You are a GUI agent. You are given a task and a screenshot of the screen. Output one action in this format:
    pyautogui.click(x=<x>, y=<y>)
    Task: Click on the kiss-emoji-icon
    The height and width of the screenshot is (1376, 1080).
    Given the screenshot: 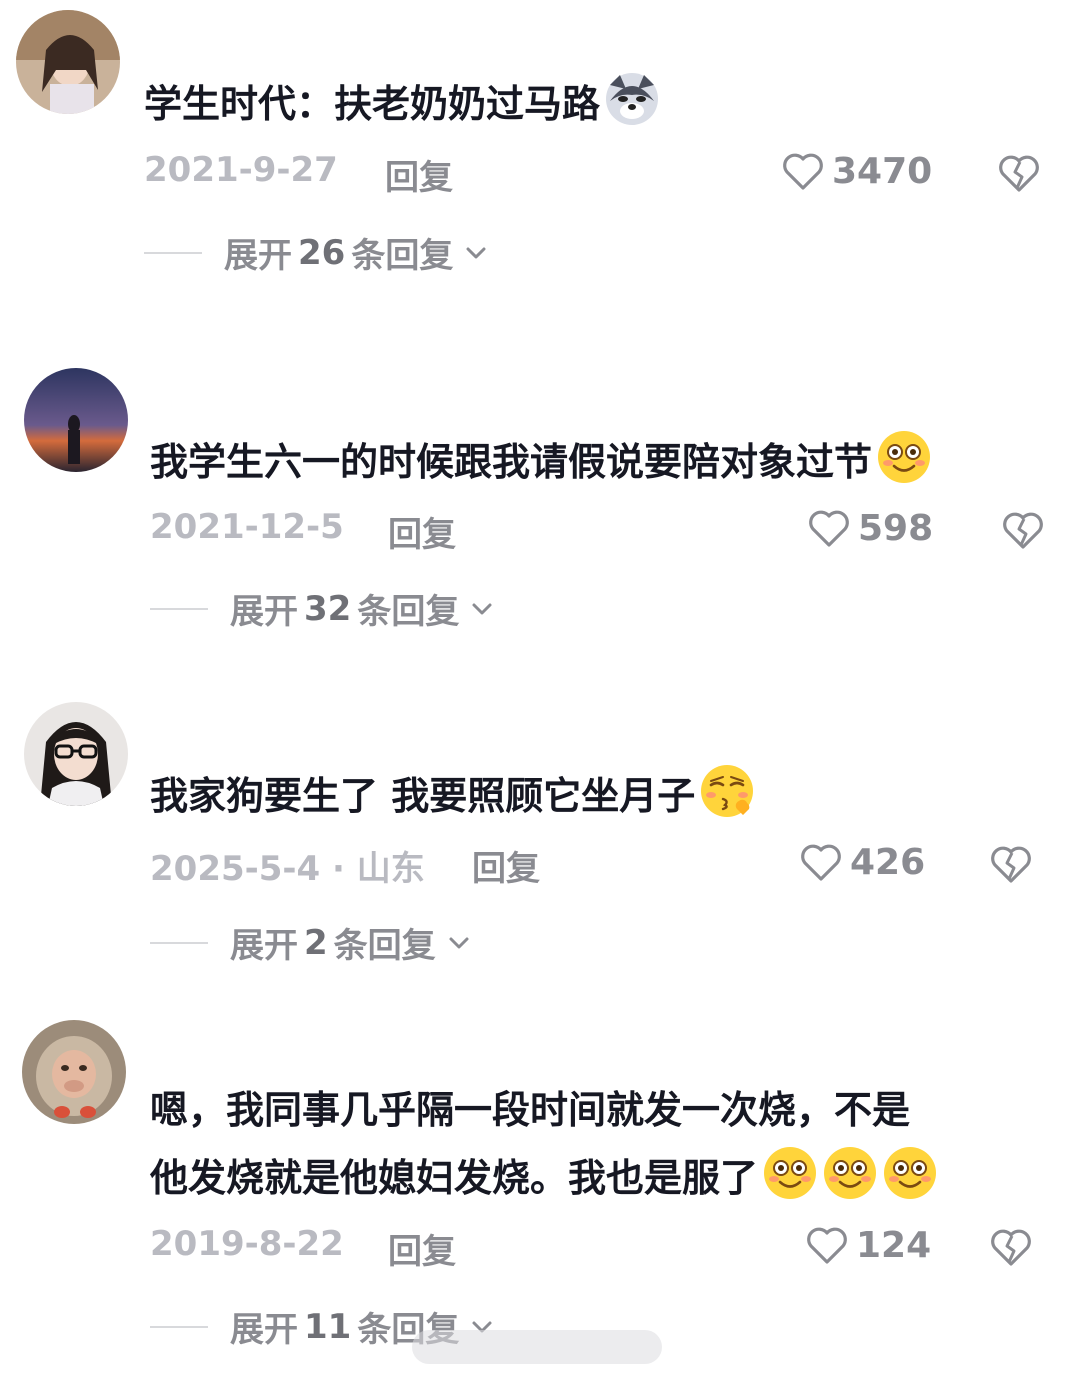 What is the action you would take?
    pyautogui.click(x=727, y=791)
    